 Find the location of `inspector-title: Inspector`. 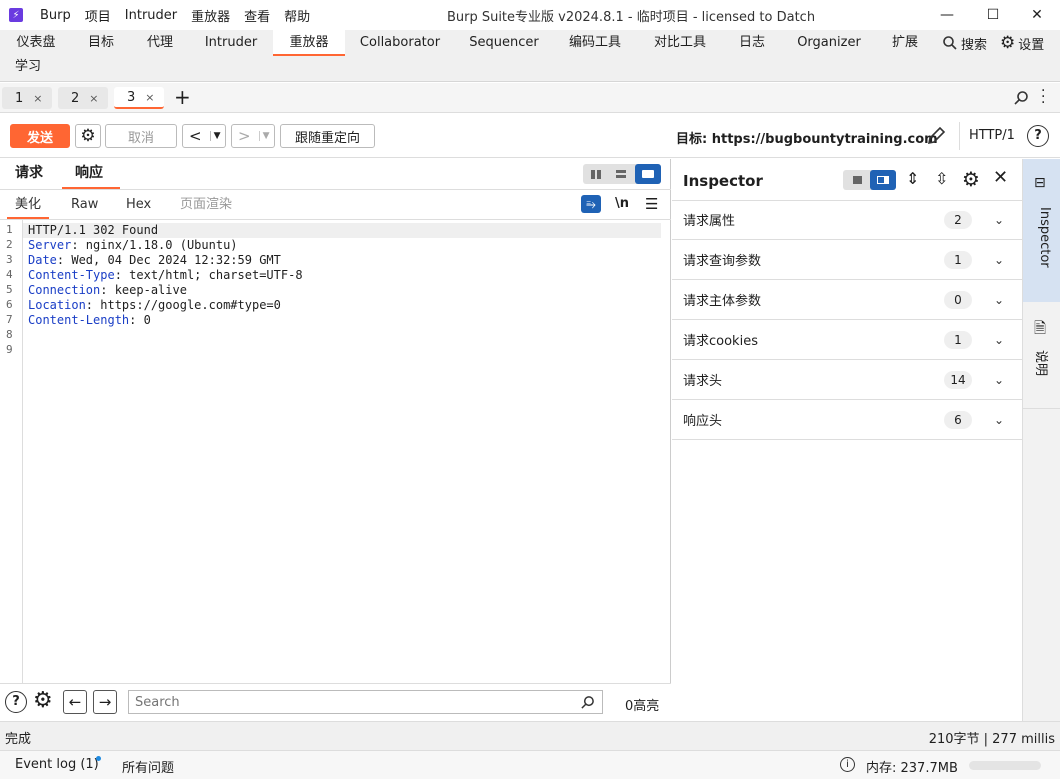

inspector-title: Inspector is located at coordinates (723, 181).